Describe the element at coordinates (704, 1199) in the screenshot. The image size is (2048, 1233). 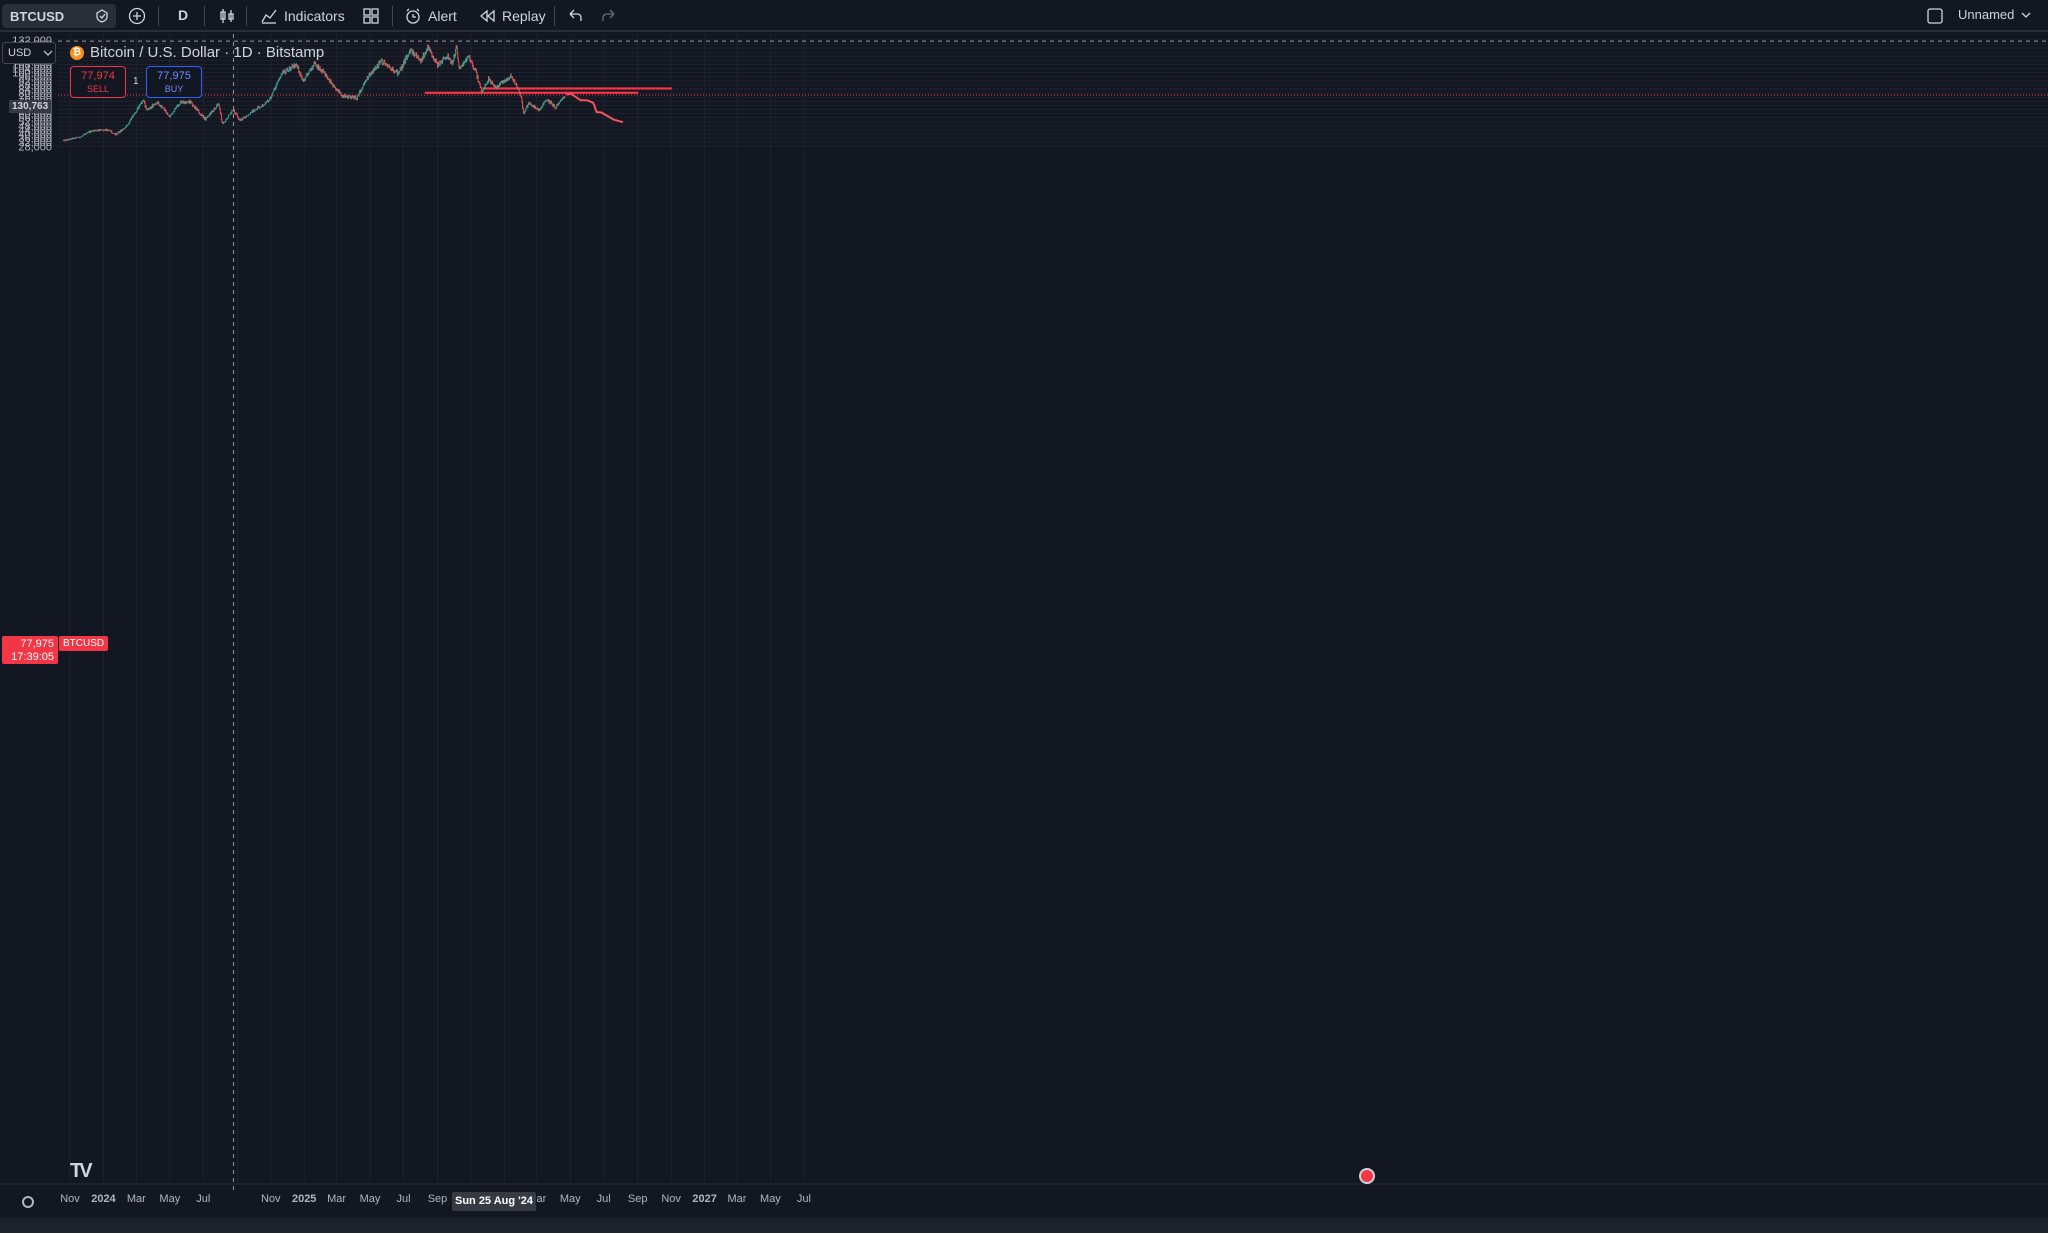
I see `time-tick-label: 2027` at that location.